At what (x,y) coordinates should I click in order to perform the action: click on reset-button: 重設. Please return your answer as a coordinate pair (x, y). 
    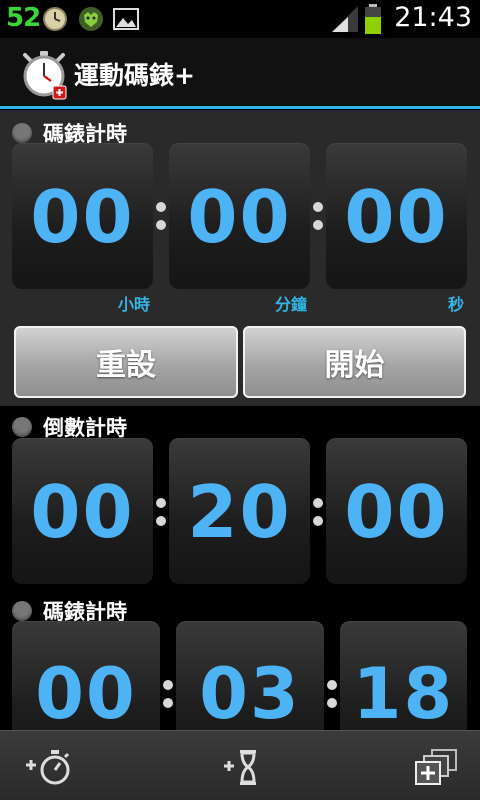
    Looking at the image, I should click on (126, 362).